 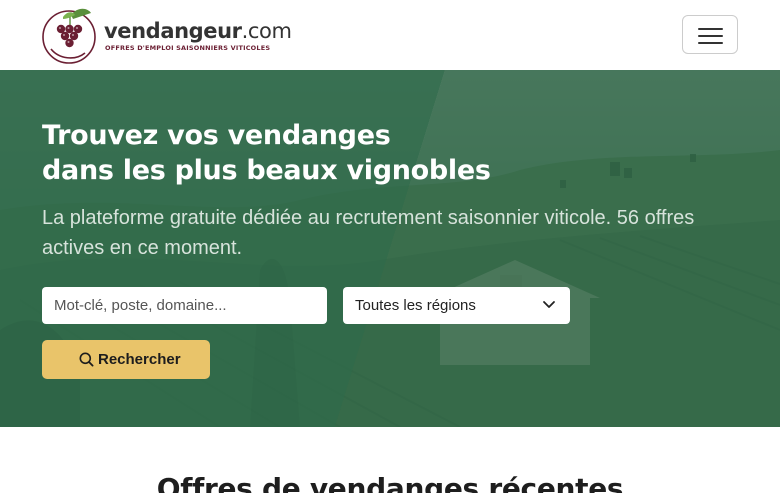 What do you see at coordinates (415, 305) in the screenshot?
I see `region-select-value: Toutes les régions` at bounding box center [415, 305].